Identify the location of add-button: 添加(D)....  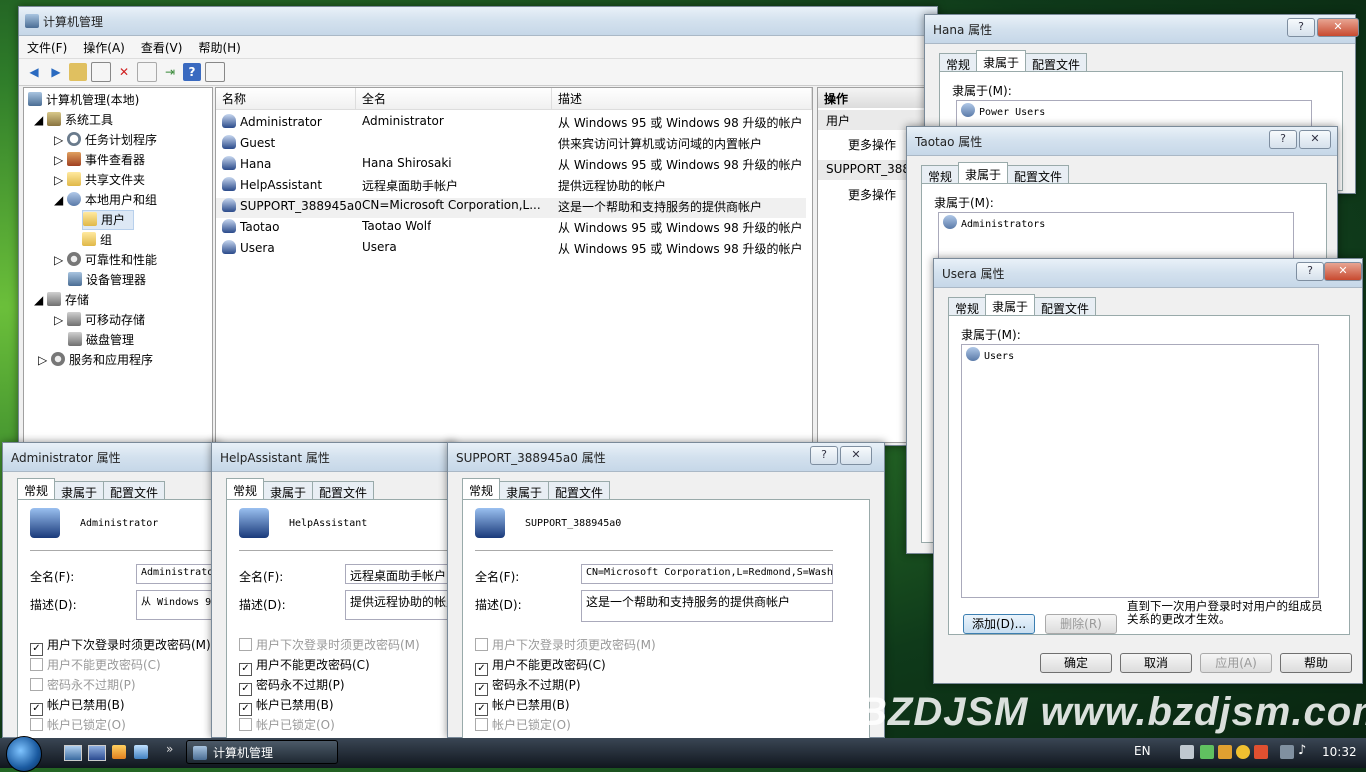
(999, 624).